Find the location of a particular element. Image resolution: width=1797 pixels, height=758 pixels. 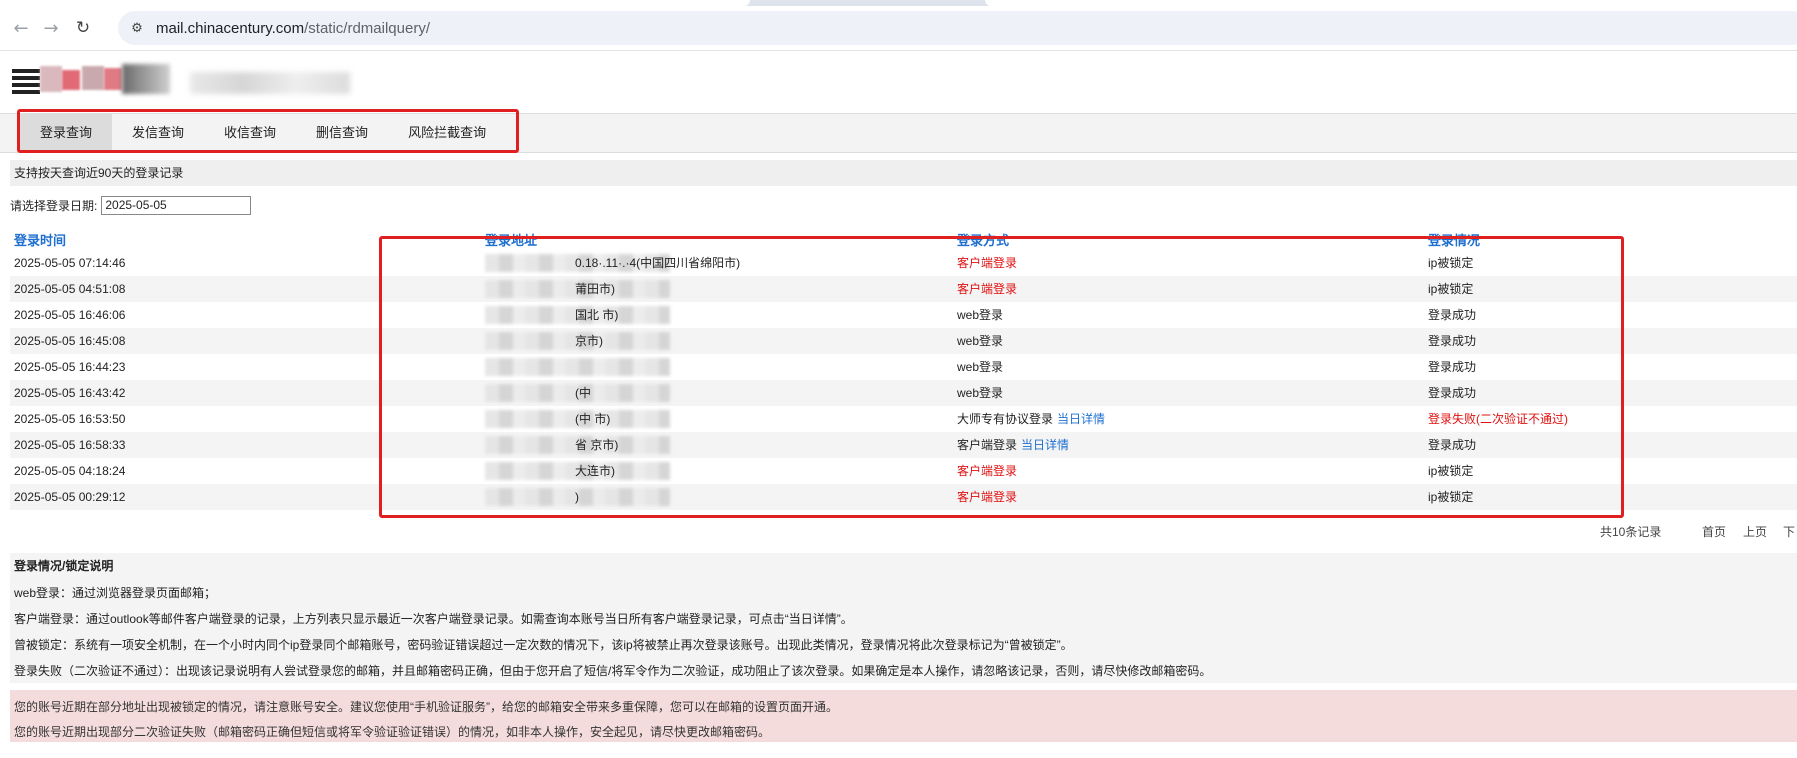

cell-login-address: (中 is located at coordinates (583, 393).